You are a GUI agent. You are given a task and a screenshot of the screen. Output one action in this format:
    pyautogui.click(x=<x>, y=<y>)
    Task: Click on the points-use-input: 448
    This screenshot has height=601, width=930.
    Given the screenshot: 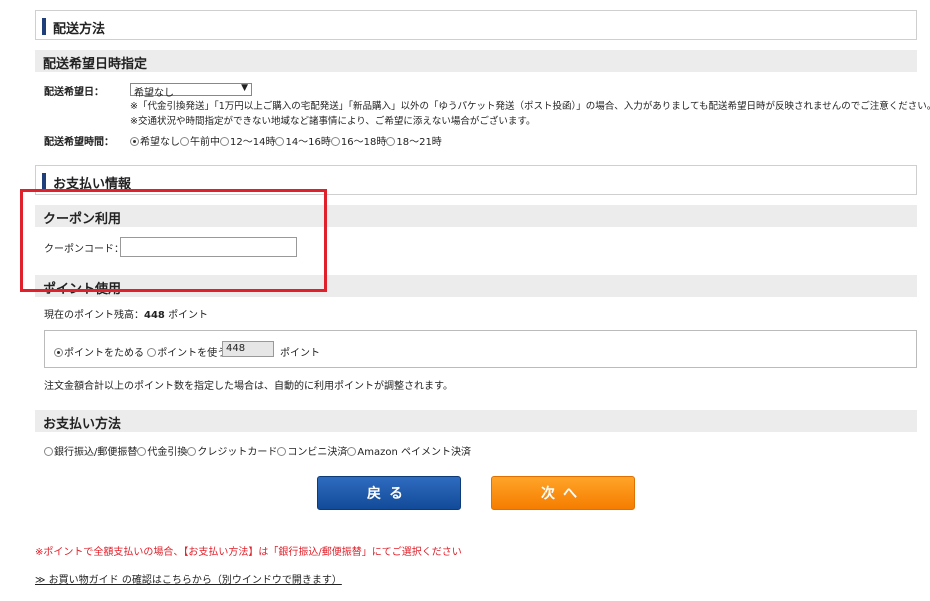 What is the action you would take?
    pyautogui.click(x=248, y=349)
    